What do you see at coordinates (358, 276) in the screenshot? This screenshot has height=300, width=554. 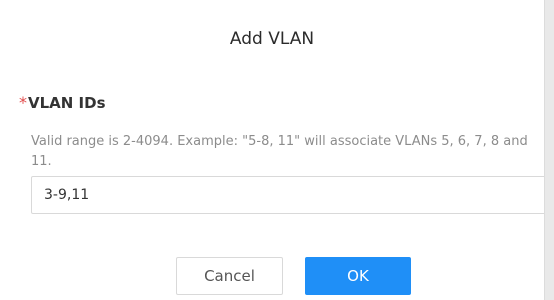 I see `ok-button: OK` at bounding box center [358, 276].